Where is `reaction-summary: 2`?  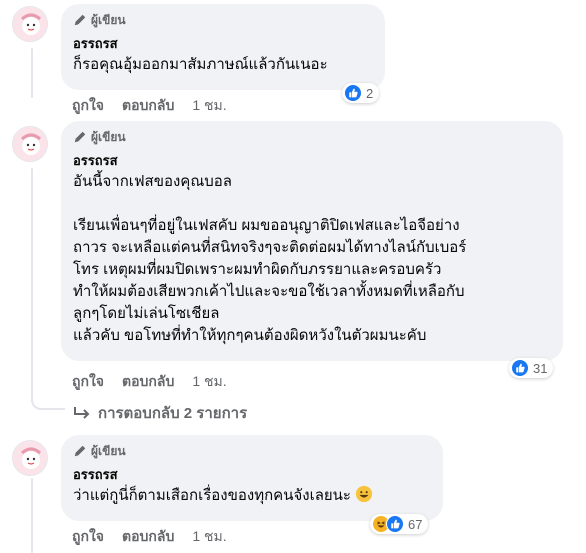 reaction-summary: 2 is located at coordinates (361, 93).